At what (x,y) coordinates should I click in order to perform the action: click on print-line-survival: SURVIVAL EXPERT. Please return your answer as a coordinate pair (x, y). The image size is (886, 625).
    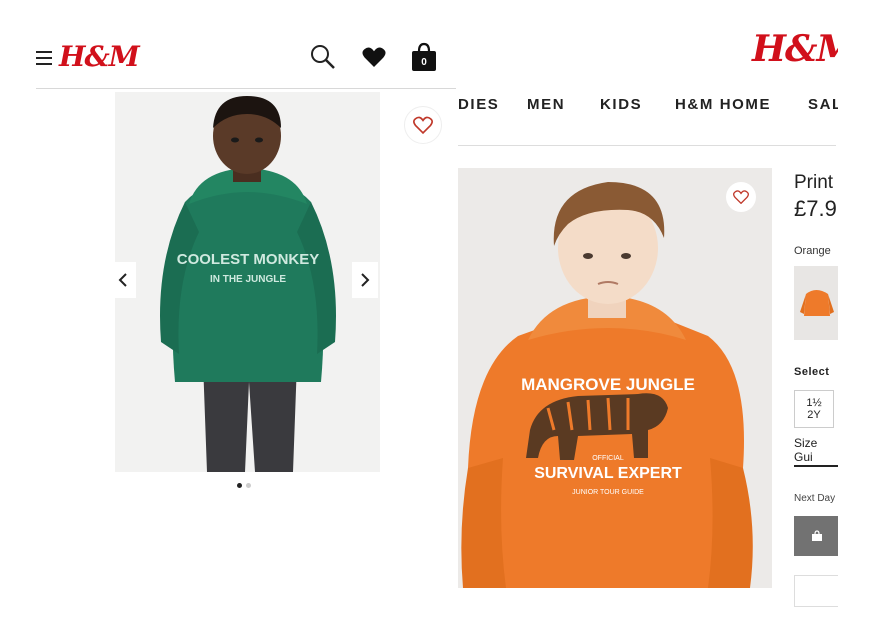
    Looking at the image, I should click on (608, 473).